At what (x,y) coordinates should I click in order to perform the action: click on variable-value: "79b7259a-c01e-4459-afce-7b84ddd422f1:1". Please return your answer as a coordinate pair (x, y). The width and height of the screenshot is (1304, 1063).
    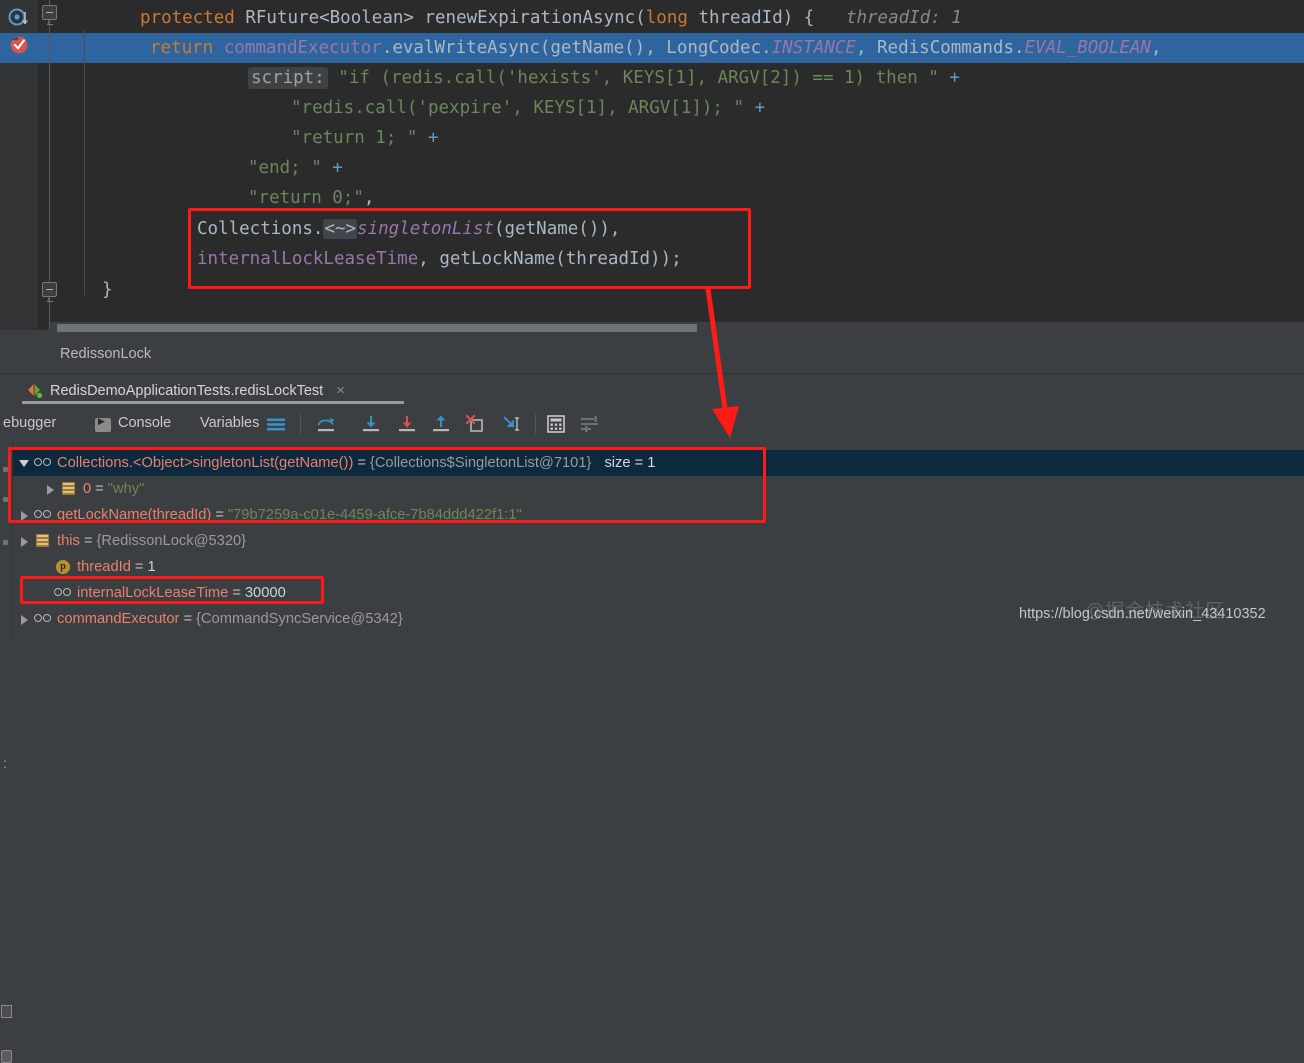
    Looking at the image, I should click on (374, 515).